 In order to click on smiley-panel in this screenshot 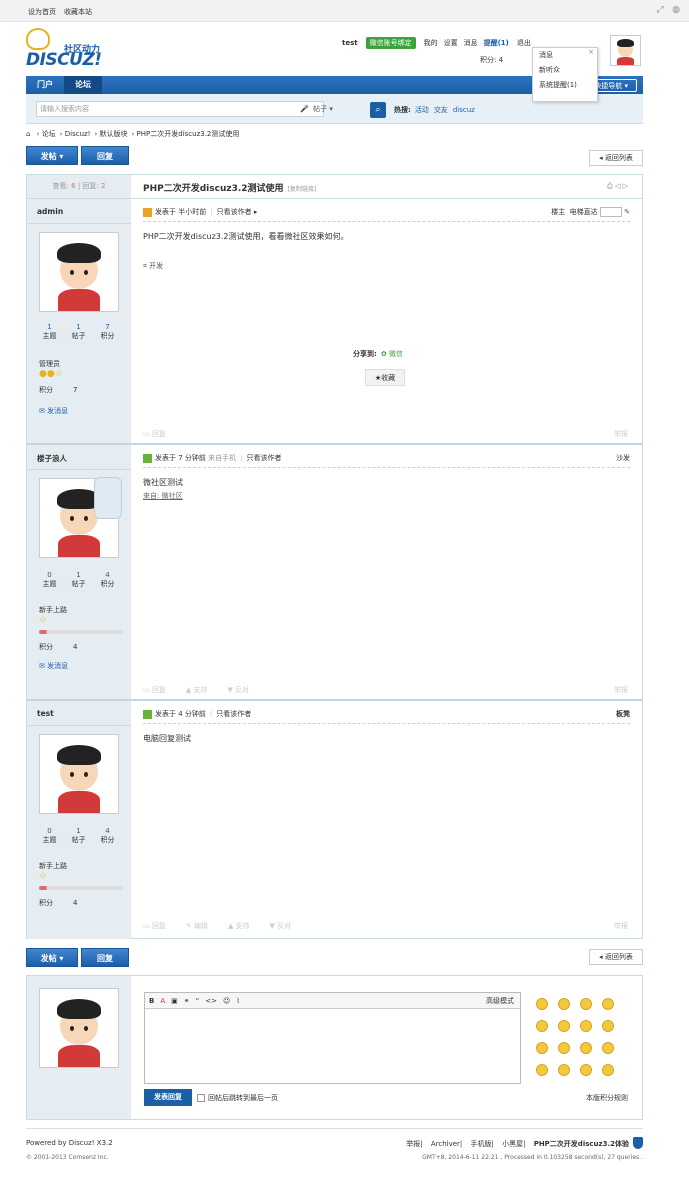, I will do `click(586, 1042)`.